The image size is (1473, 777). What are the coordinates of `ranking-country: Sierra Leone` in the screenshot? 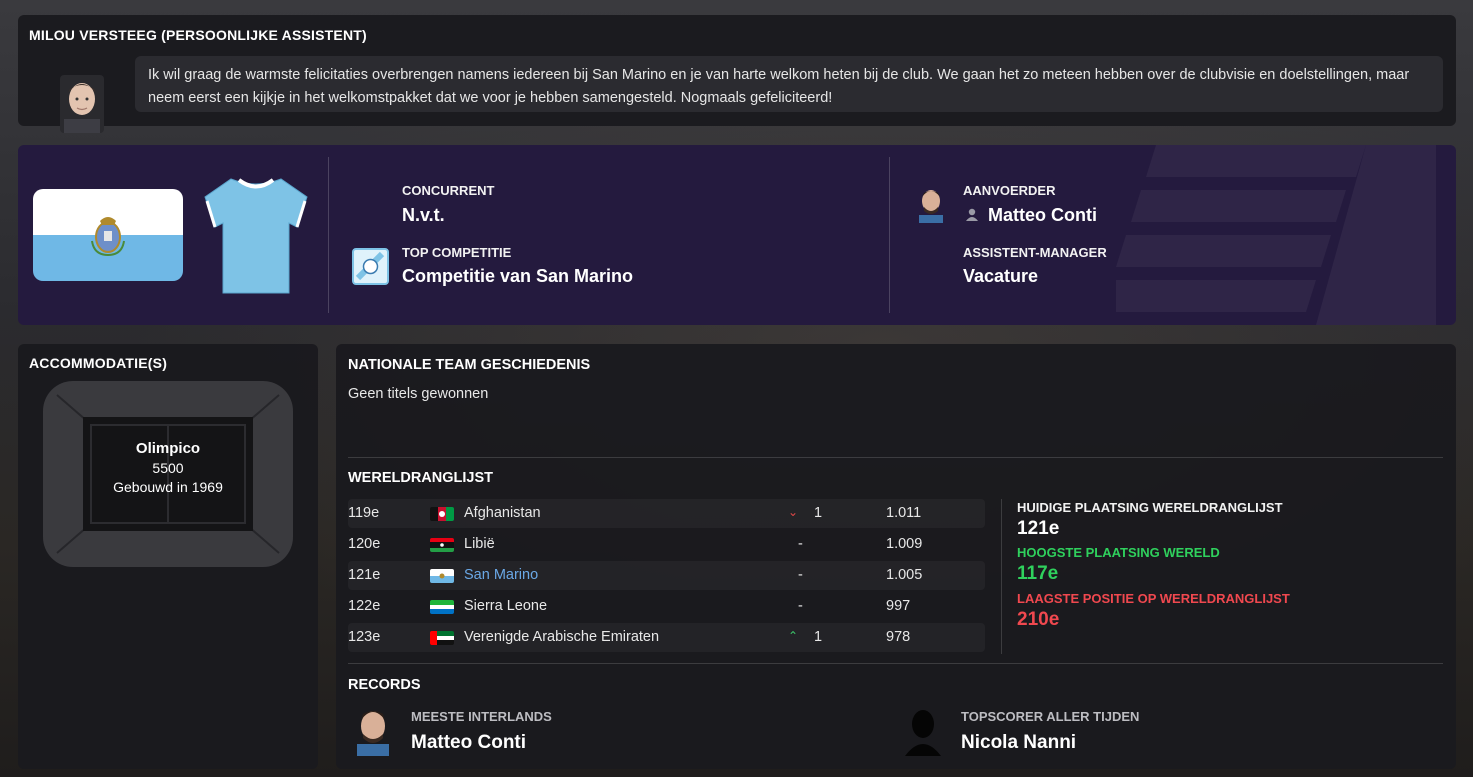 It's located at (506, 606).